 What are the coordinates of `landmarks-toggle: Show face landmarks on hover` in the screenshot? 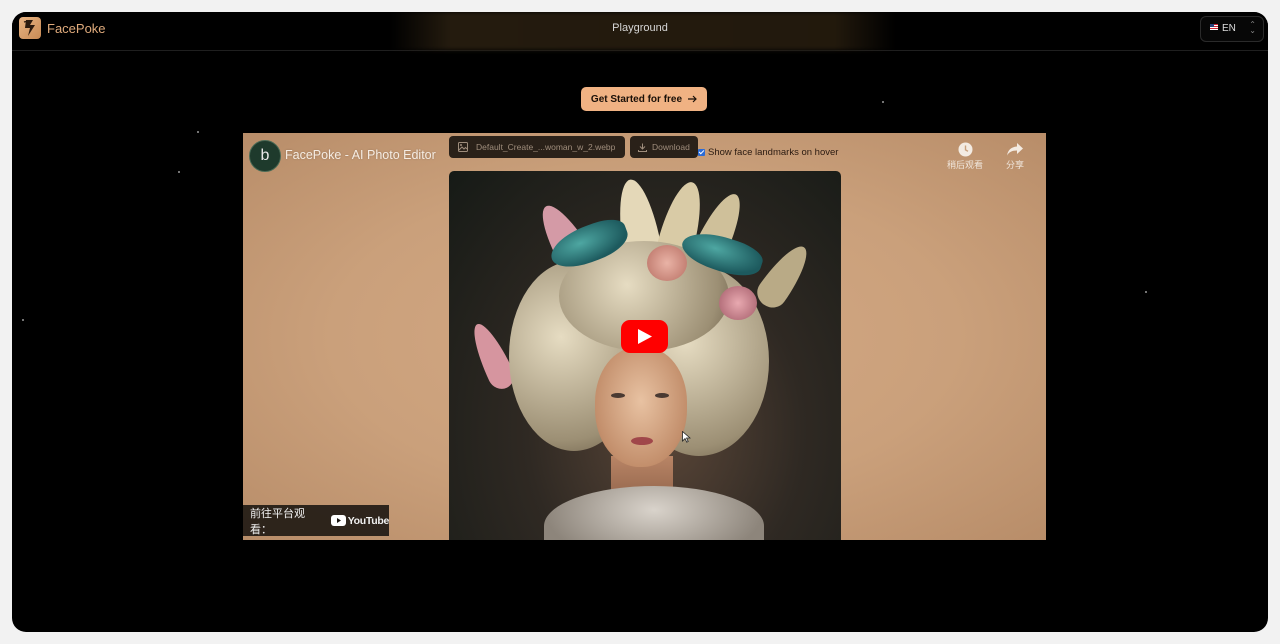 It's located at (768, 152).